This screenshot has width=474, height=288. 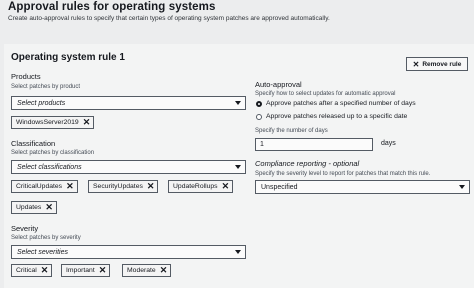 What do you see at coordinates (26, 76) in the screenshot?
I see `products-label: Products` at bounding box center [26, 76].